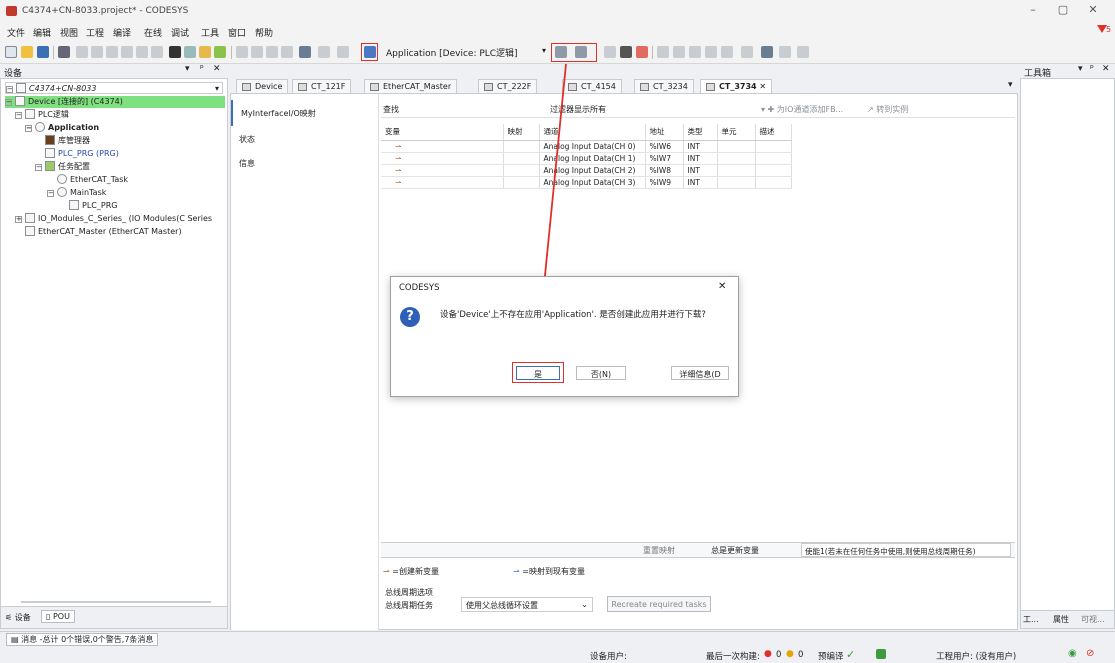 This screenshot has height=663, width=1115. Describe the element at coordinates (722, 286) in the screenshot. I see `dialog-close-button: ✕` at that location.